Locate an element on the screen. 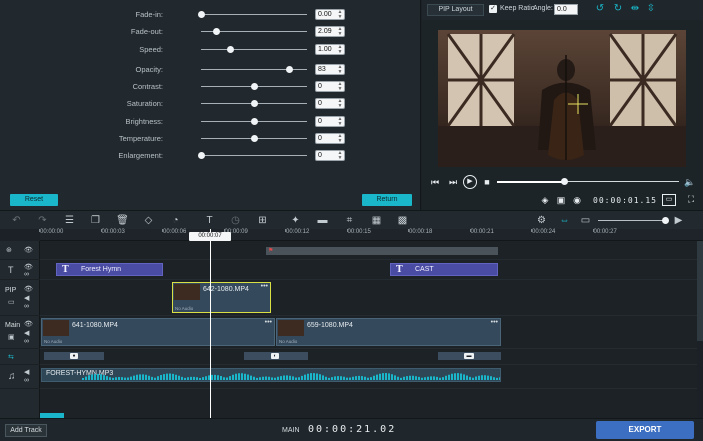  next-frame-icon: ⏭ is located at coordinates (453, 182).